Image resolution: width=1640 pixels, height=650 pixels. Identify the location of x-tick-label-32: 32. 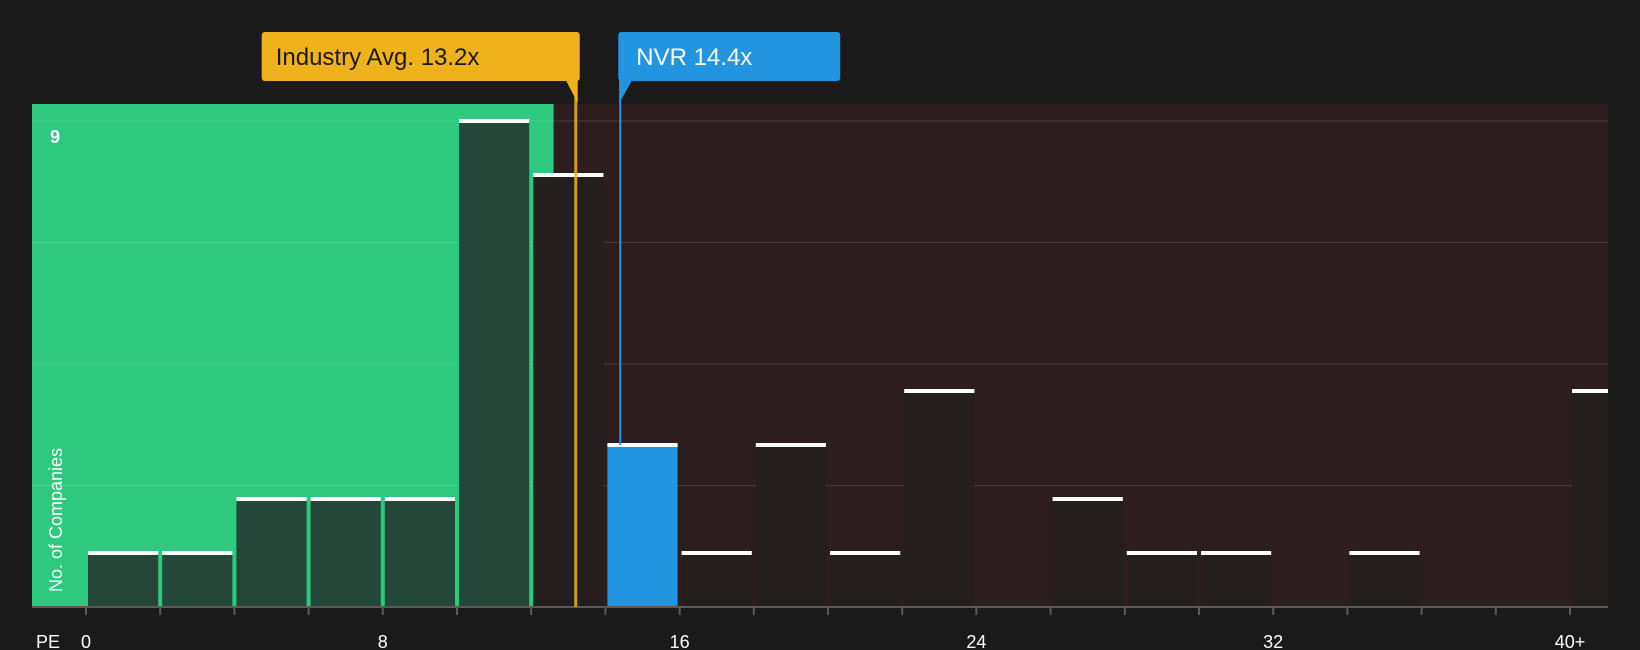
(1273, 641).